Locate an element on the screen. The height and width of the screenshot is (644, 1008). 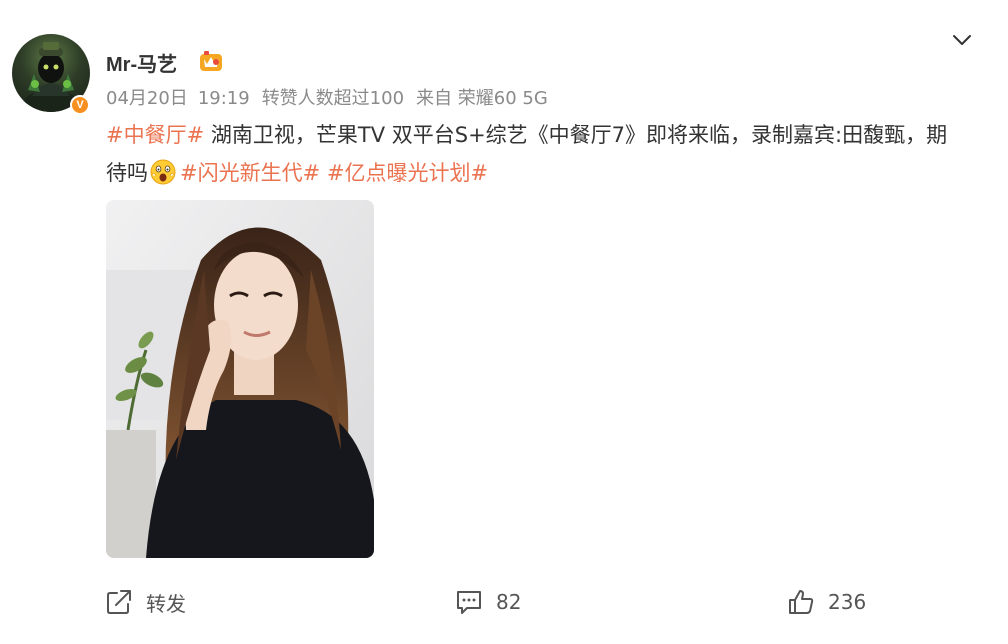
vip-crown-icon is located at coordinates (211, 61).